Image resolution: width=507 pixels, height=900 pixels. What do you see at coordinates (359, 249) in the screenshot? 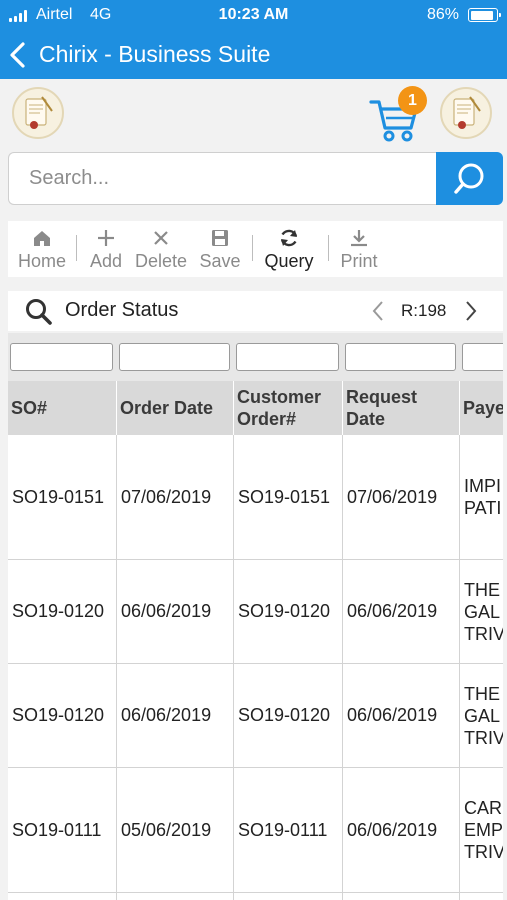
I see `print-button: Print` at bounding box center [359, 249].